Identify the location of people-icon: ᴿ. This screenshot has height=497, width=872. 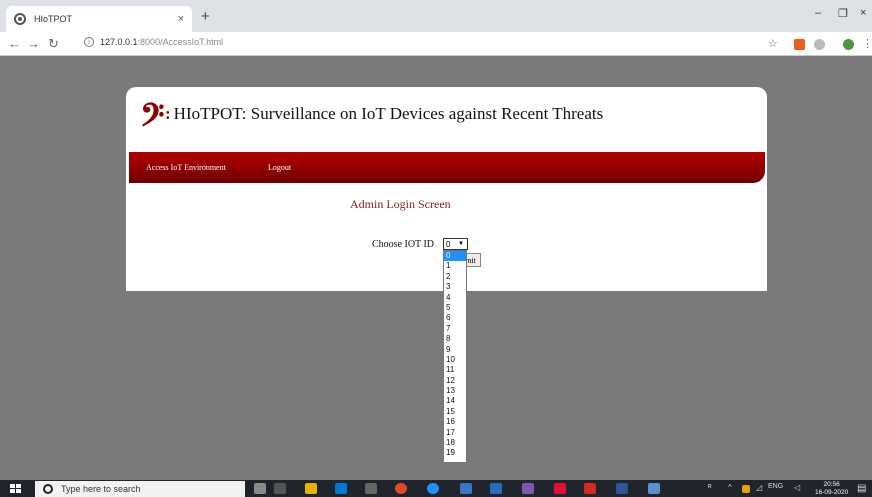
(710, 487).